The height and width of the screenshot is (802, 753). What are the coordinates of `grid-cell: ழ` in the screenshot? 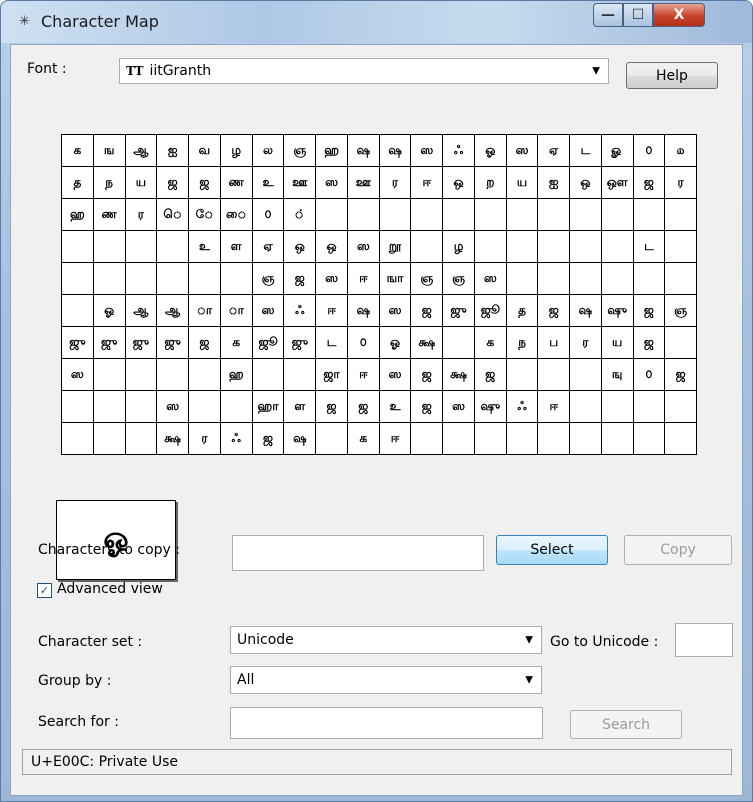 It's located at (236, 150).